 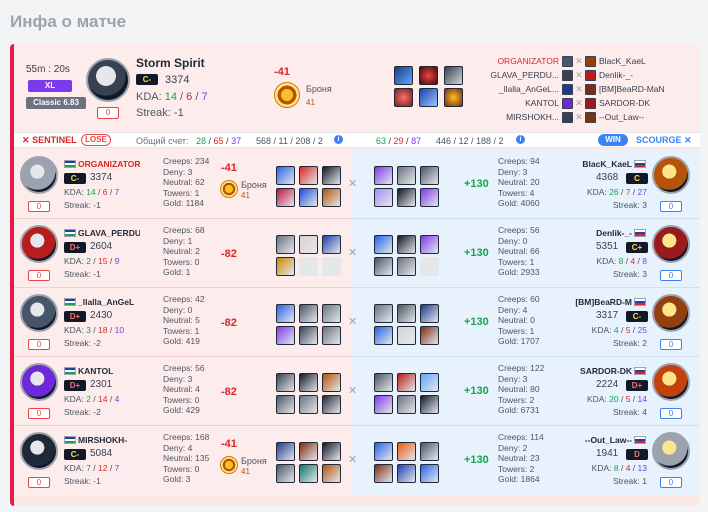 What do you see at coordinates (596, 440) in the screenshot?
I see `player-name: --Out_Law--` at bounding box center [596, 440].